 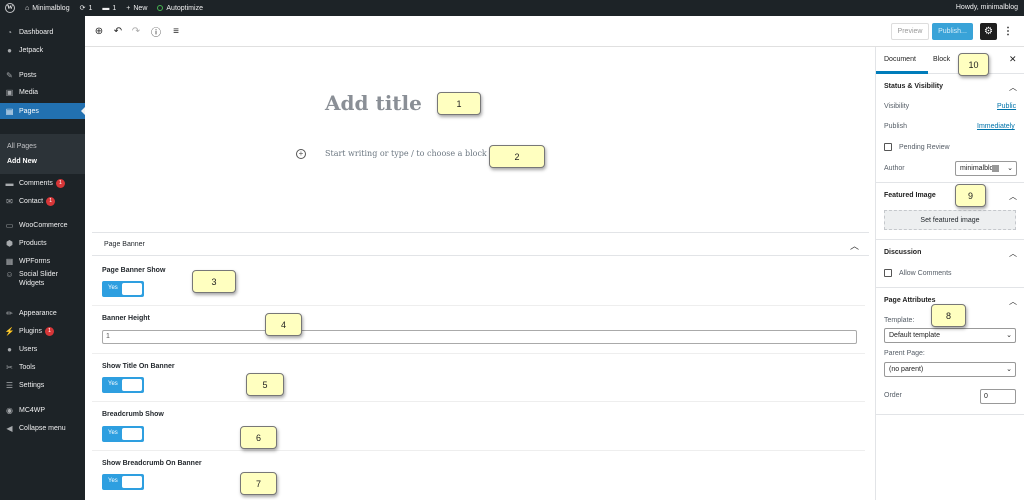 I want to click on active-tab-indicator, so click(x=902, y=72).